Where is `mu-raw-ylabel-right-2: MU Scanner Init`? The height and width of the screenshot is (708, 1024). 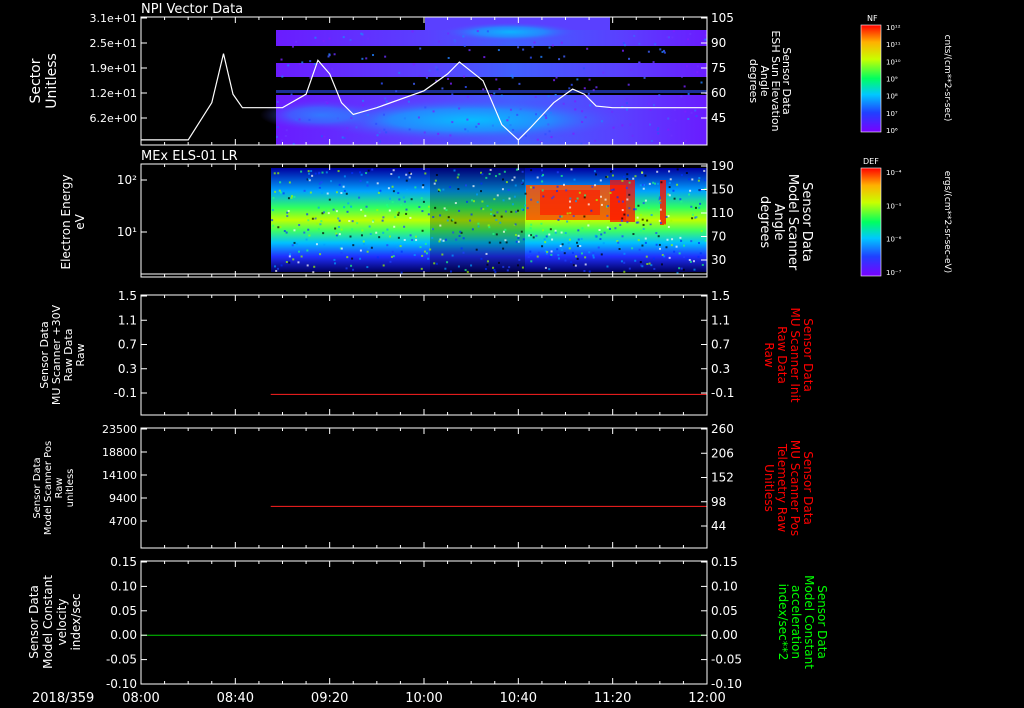
mu-raw-ylabel-right-2: MU Scanner Init is located at coordinates (795, 354).